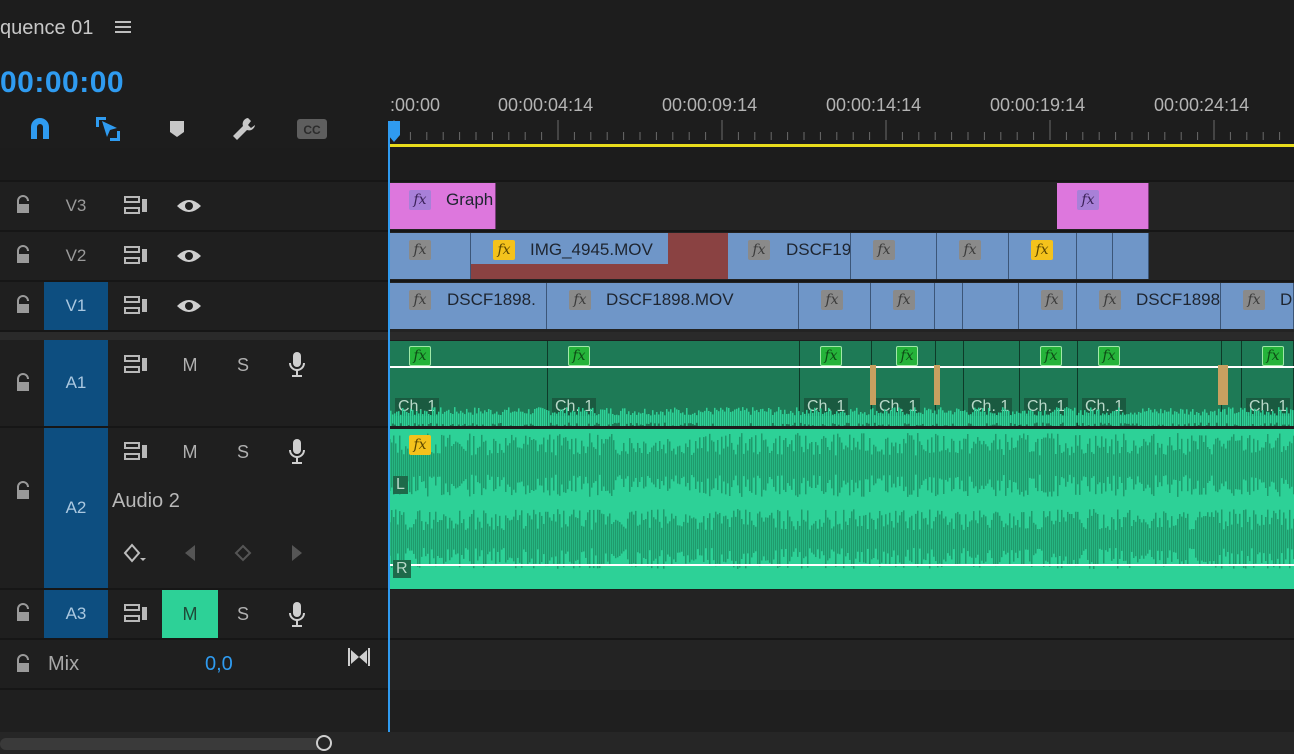 The image size is (1294, 754). What do you see at coordinates (312, 129) in the screenshot?
I see `captions-icon: CC` at bounding box center [312, 129].